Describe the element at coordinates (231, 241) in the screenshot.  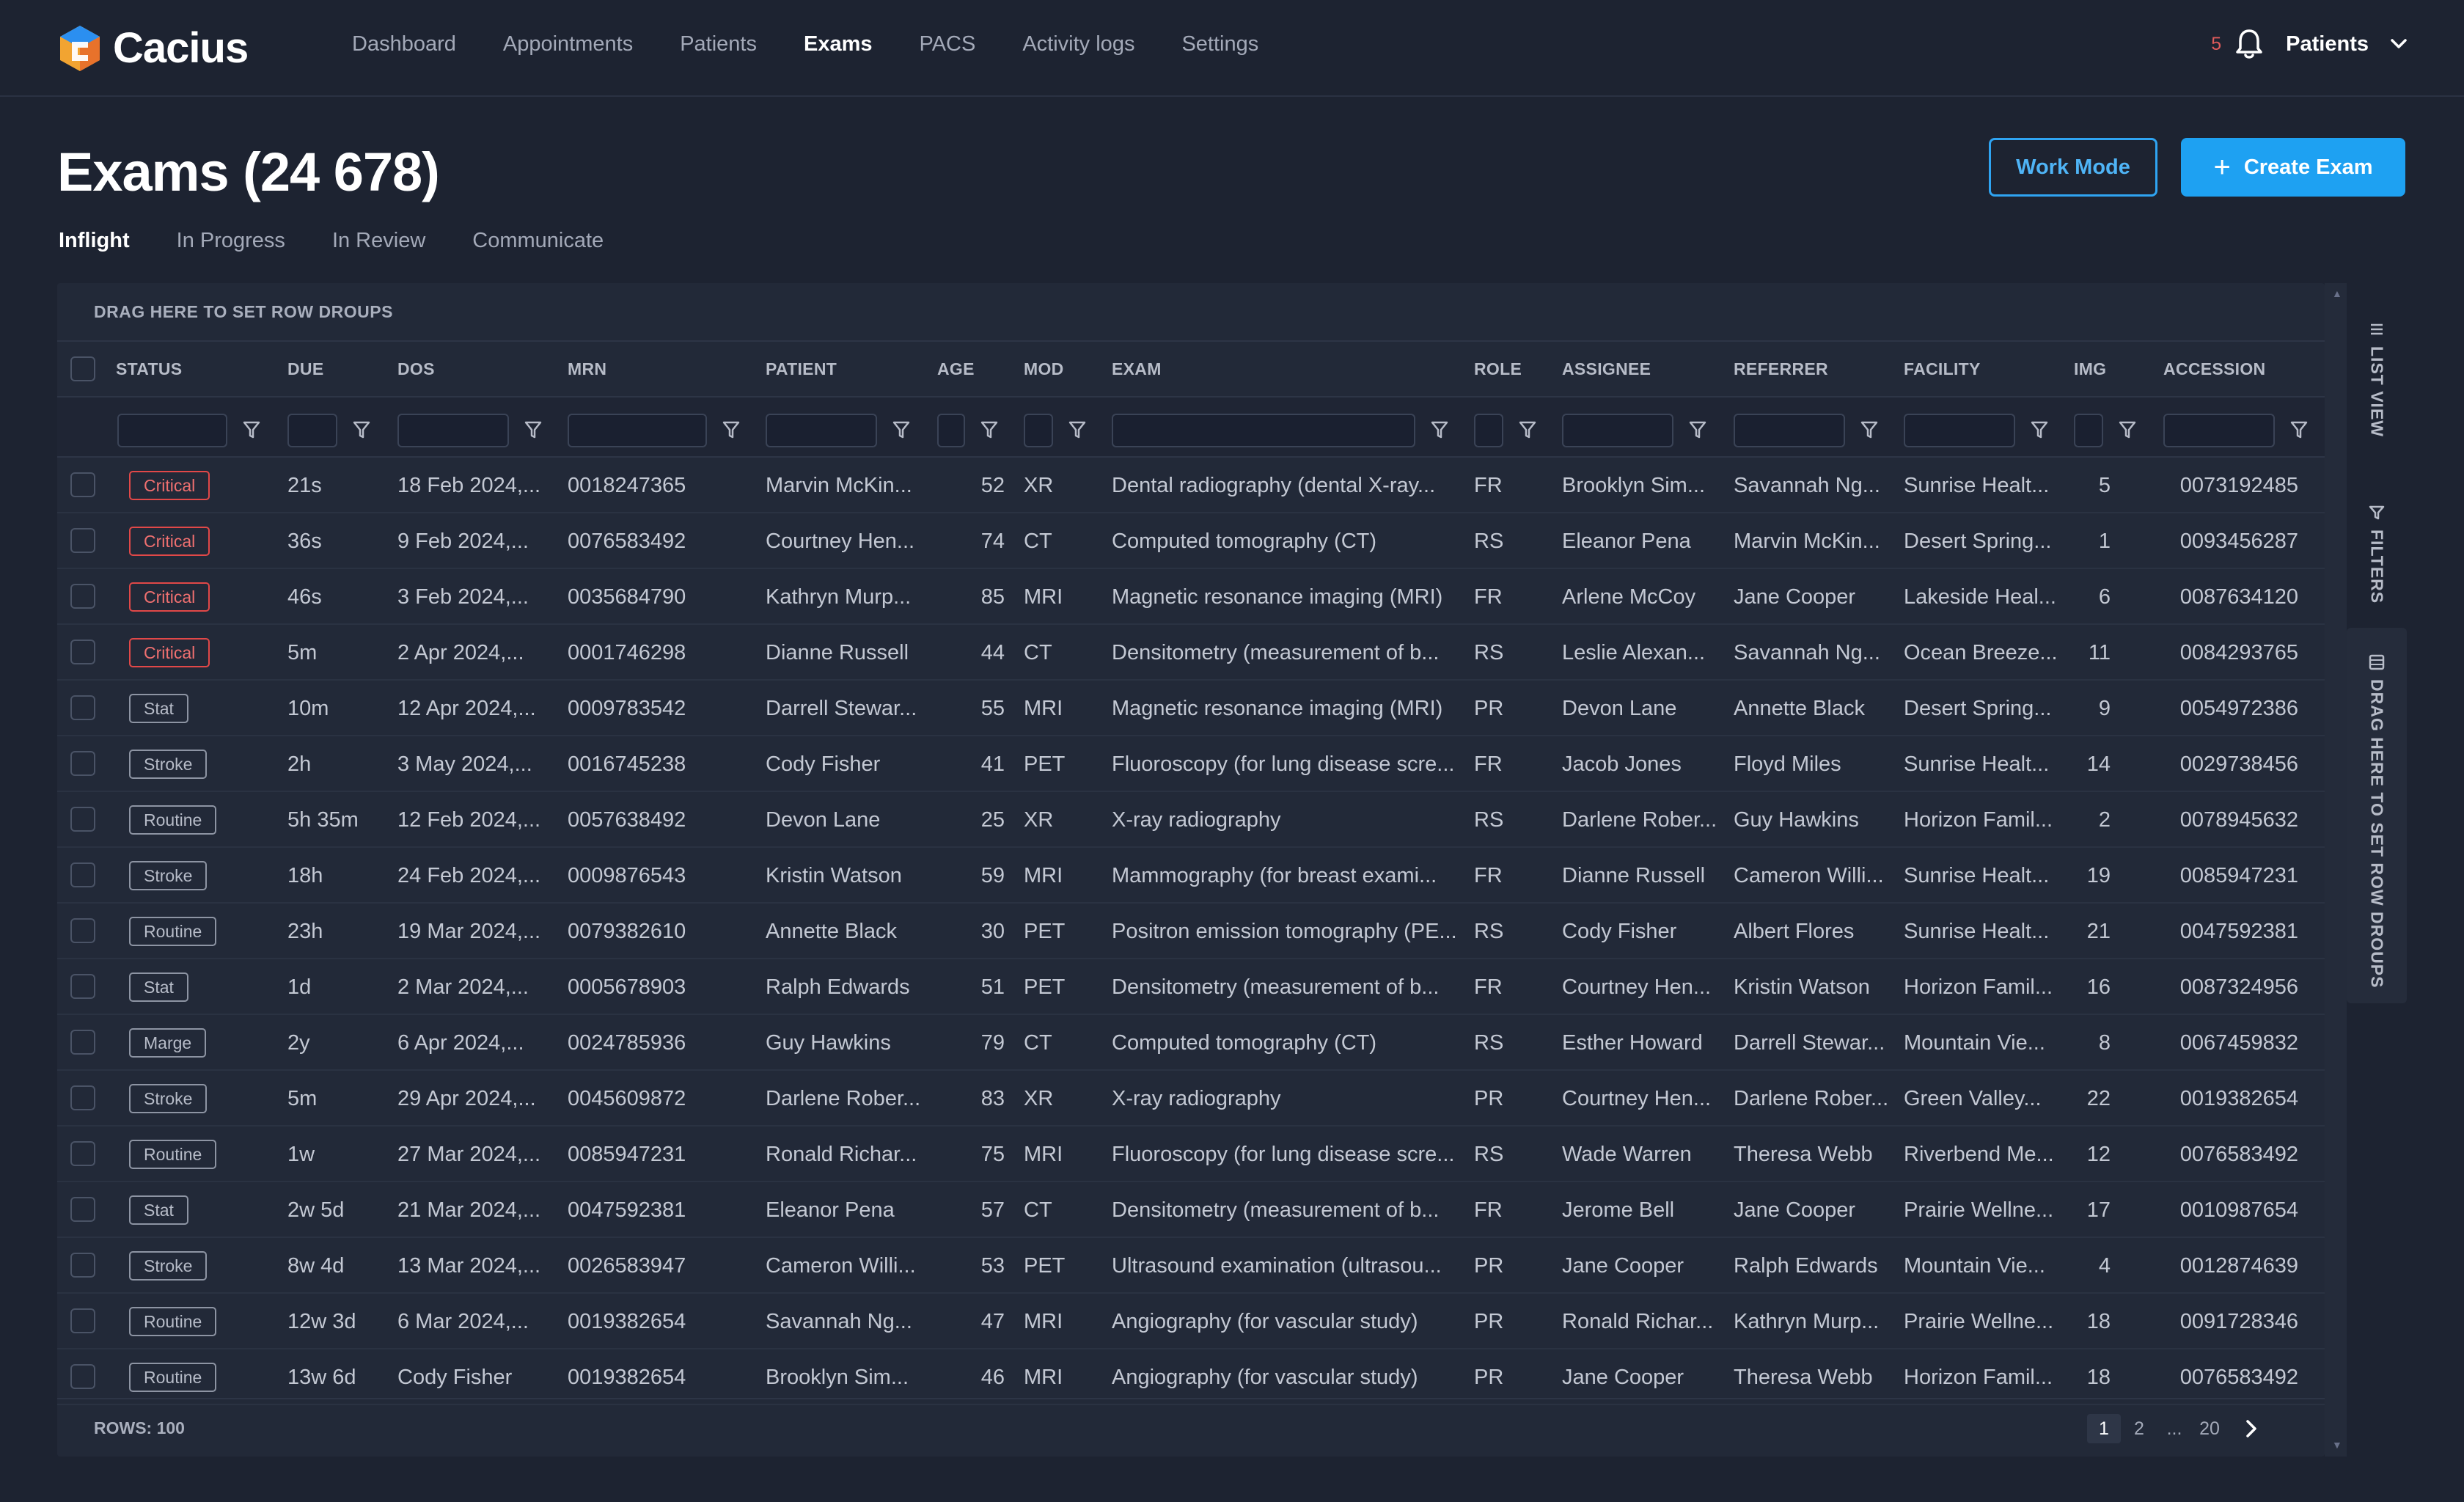
I see `tab-in-progress: In Progress` at that location.